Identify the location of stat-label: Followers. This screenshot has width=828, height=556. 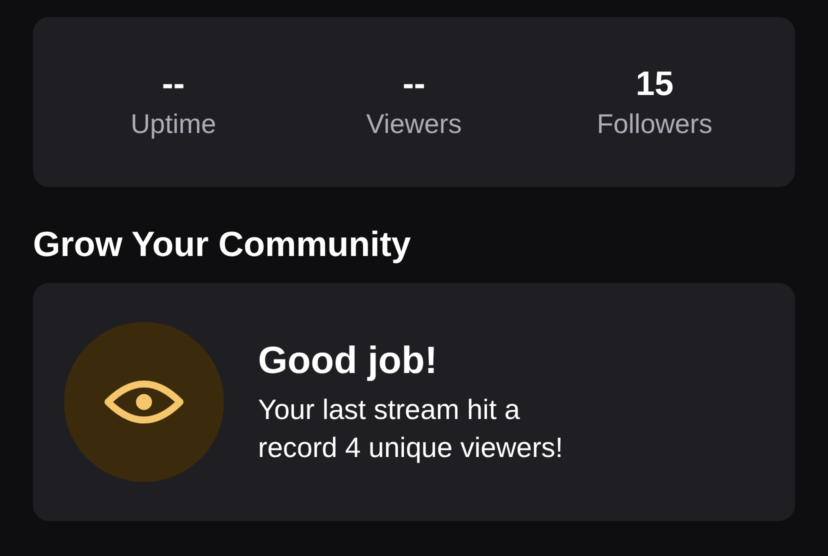
(654, 124).